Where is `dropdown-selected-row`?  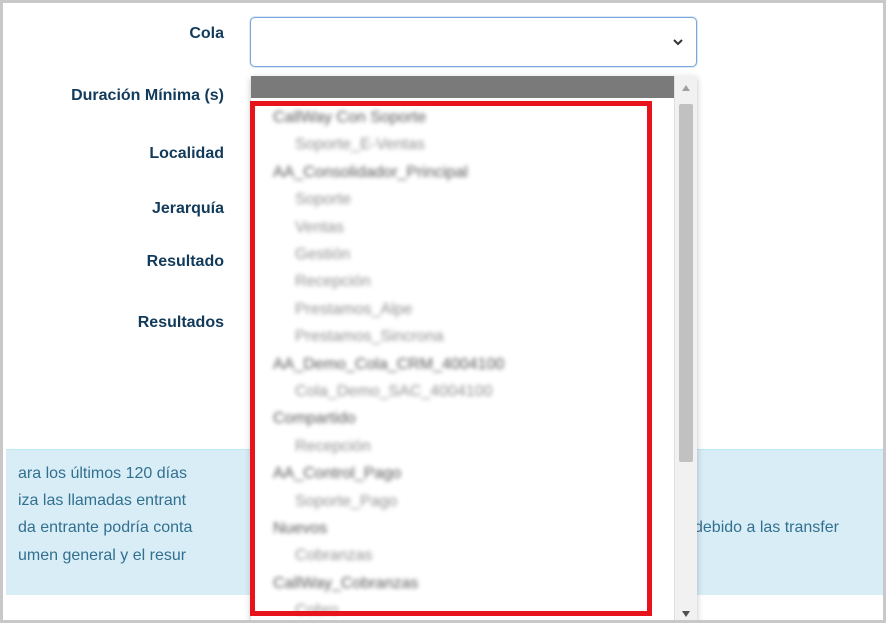
dropdown-selected-row is located at coordinates (463, 87).